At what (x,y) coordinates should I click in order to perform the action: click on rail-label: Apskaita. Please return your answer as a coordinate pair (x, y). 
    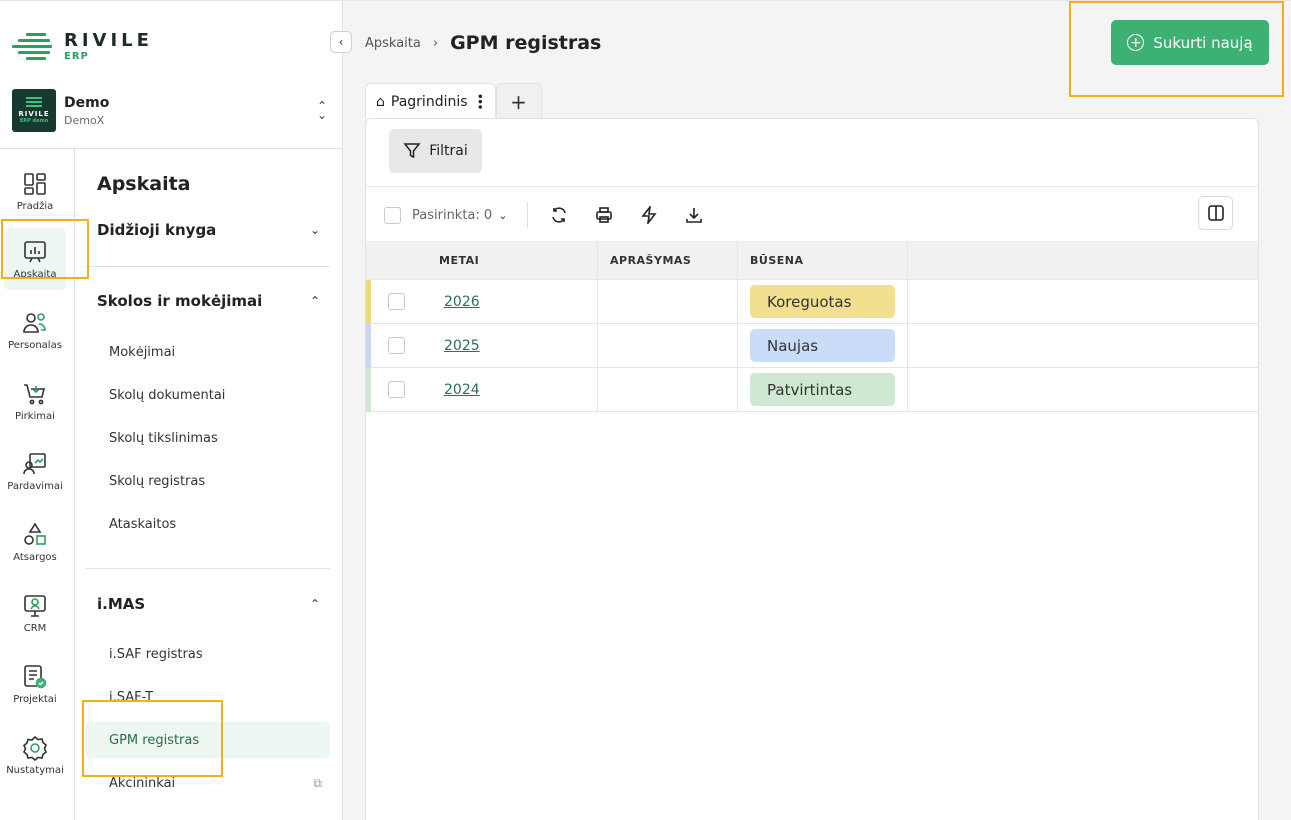
    Looking at the image, I should click on (35, 274).